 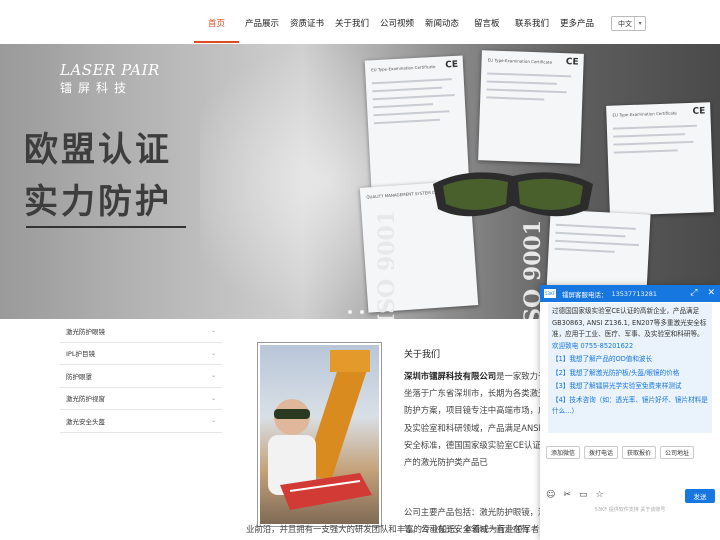 I want to click on laser-engineer-image, so click(x=320, y=430).